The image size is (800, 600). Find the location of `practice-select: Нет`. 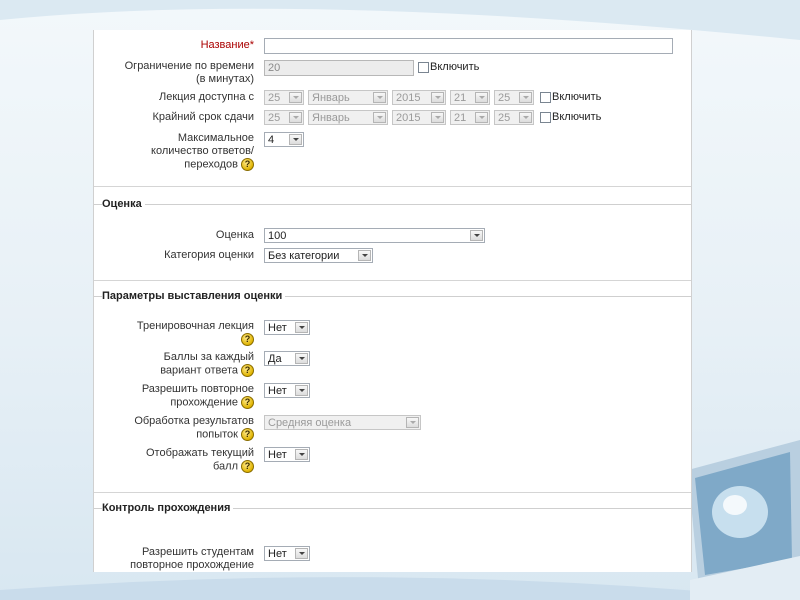

practice-select: Нет is located at coordinates (287, 327).